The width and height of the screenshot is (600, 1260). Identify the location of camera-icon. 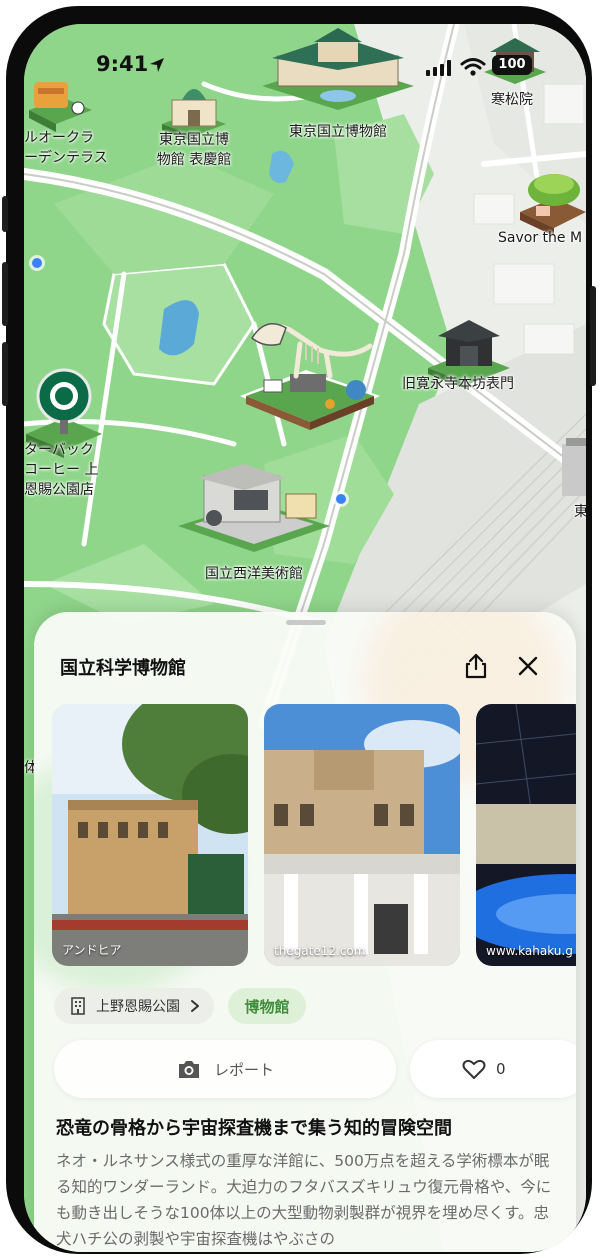
(188, 1069).